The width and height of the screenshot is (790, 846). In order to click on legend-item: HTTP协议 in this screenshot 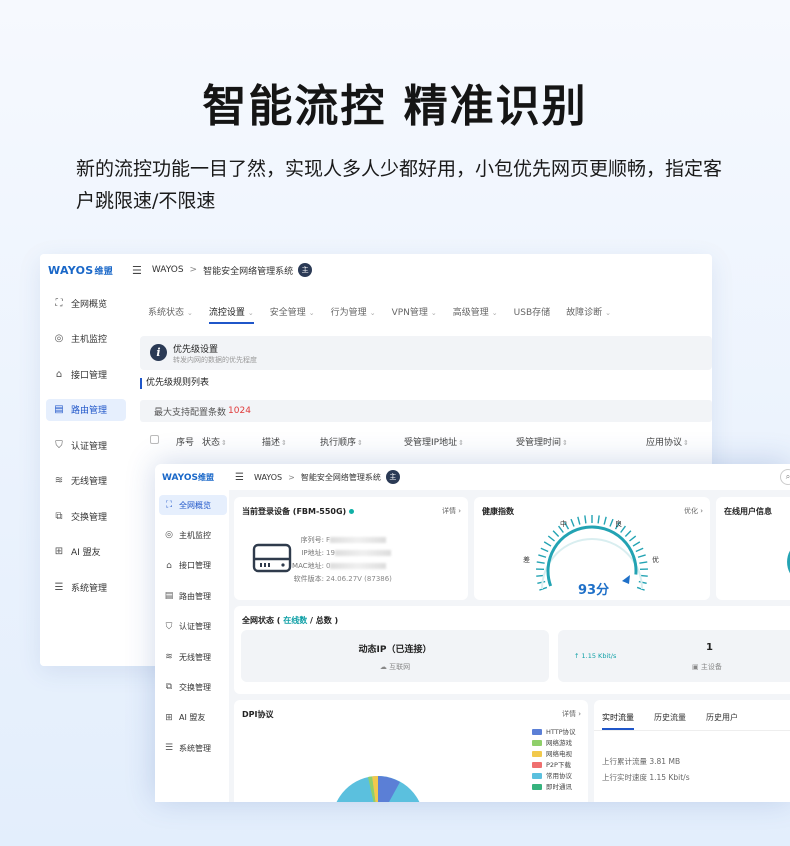, I will do `click(554, 731)`.